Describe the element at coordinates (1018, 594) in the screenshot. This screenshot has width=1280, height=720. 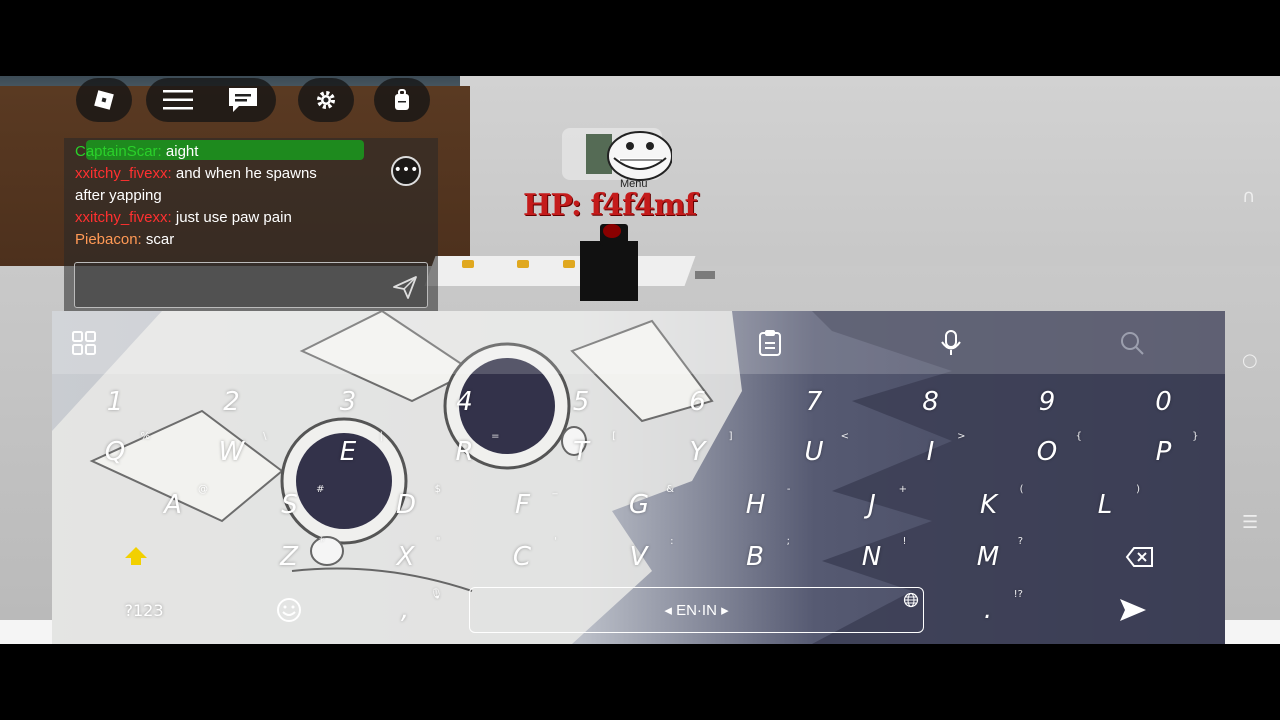
I see `period-key-hint: !?` at that location.